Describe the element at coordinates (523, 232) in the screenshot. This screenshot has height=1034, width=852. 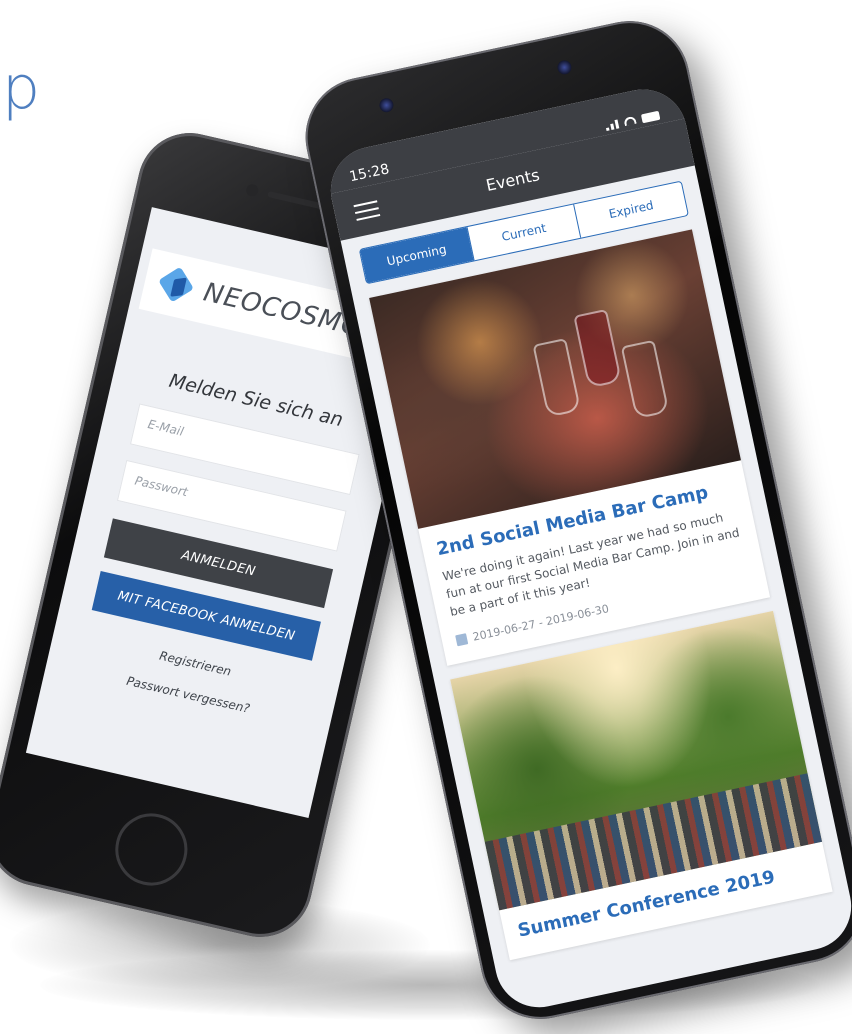
I see `tab-current: Current` at that location.